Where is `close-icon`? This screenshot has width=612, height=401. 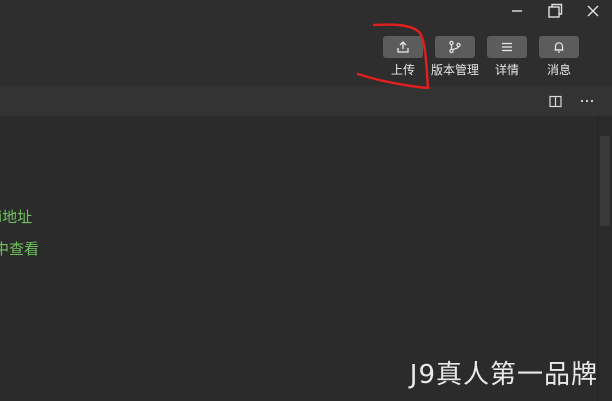
close-icon is located at coordinates (593, 11).